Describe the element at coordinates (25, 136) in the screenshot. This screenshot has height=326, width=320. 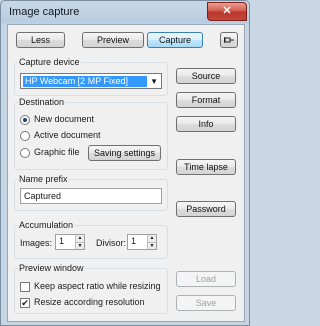
I see `radio-active-document` at that location.